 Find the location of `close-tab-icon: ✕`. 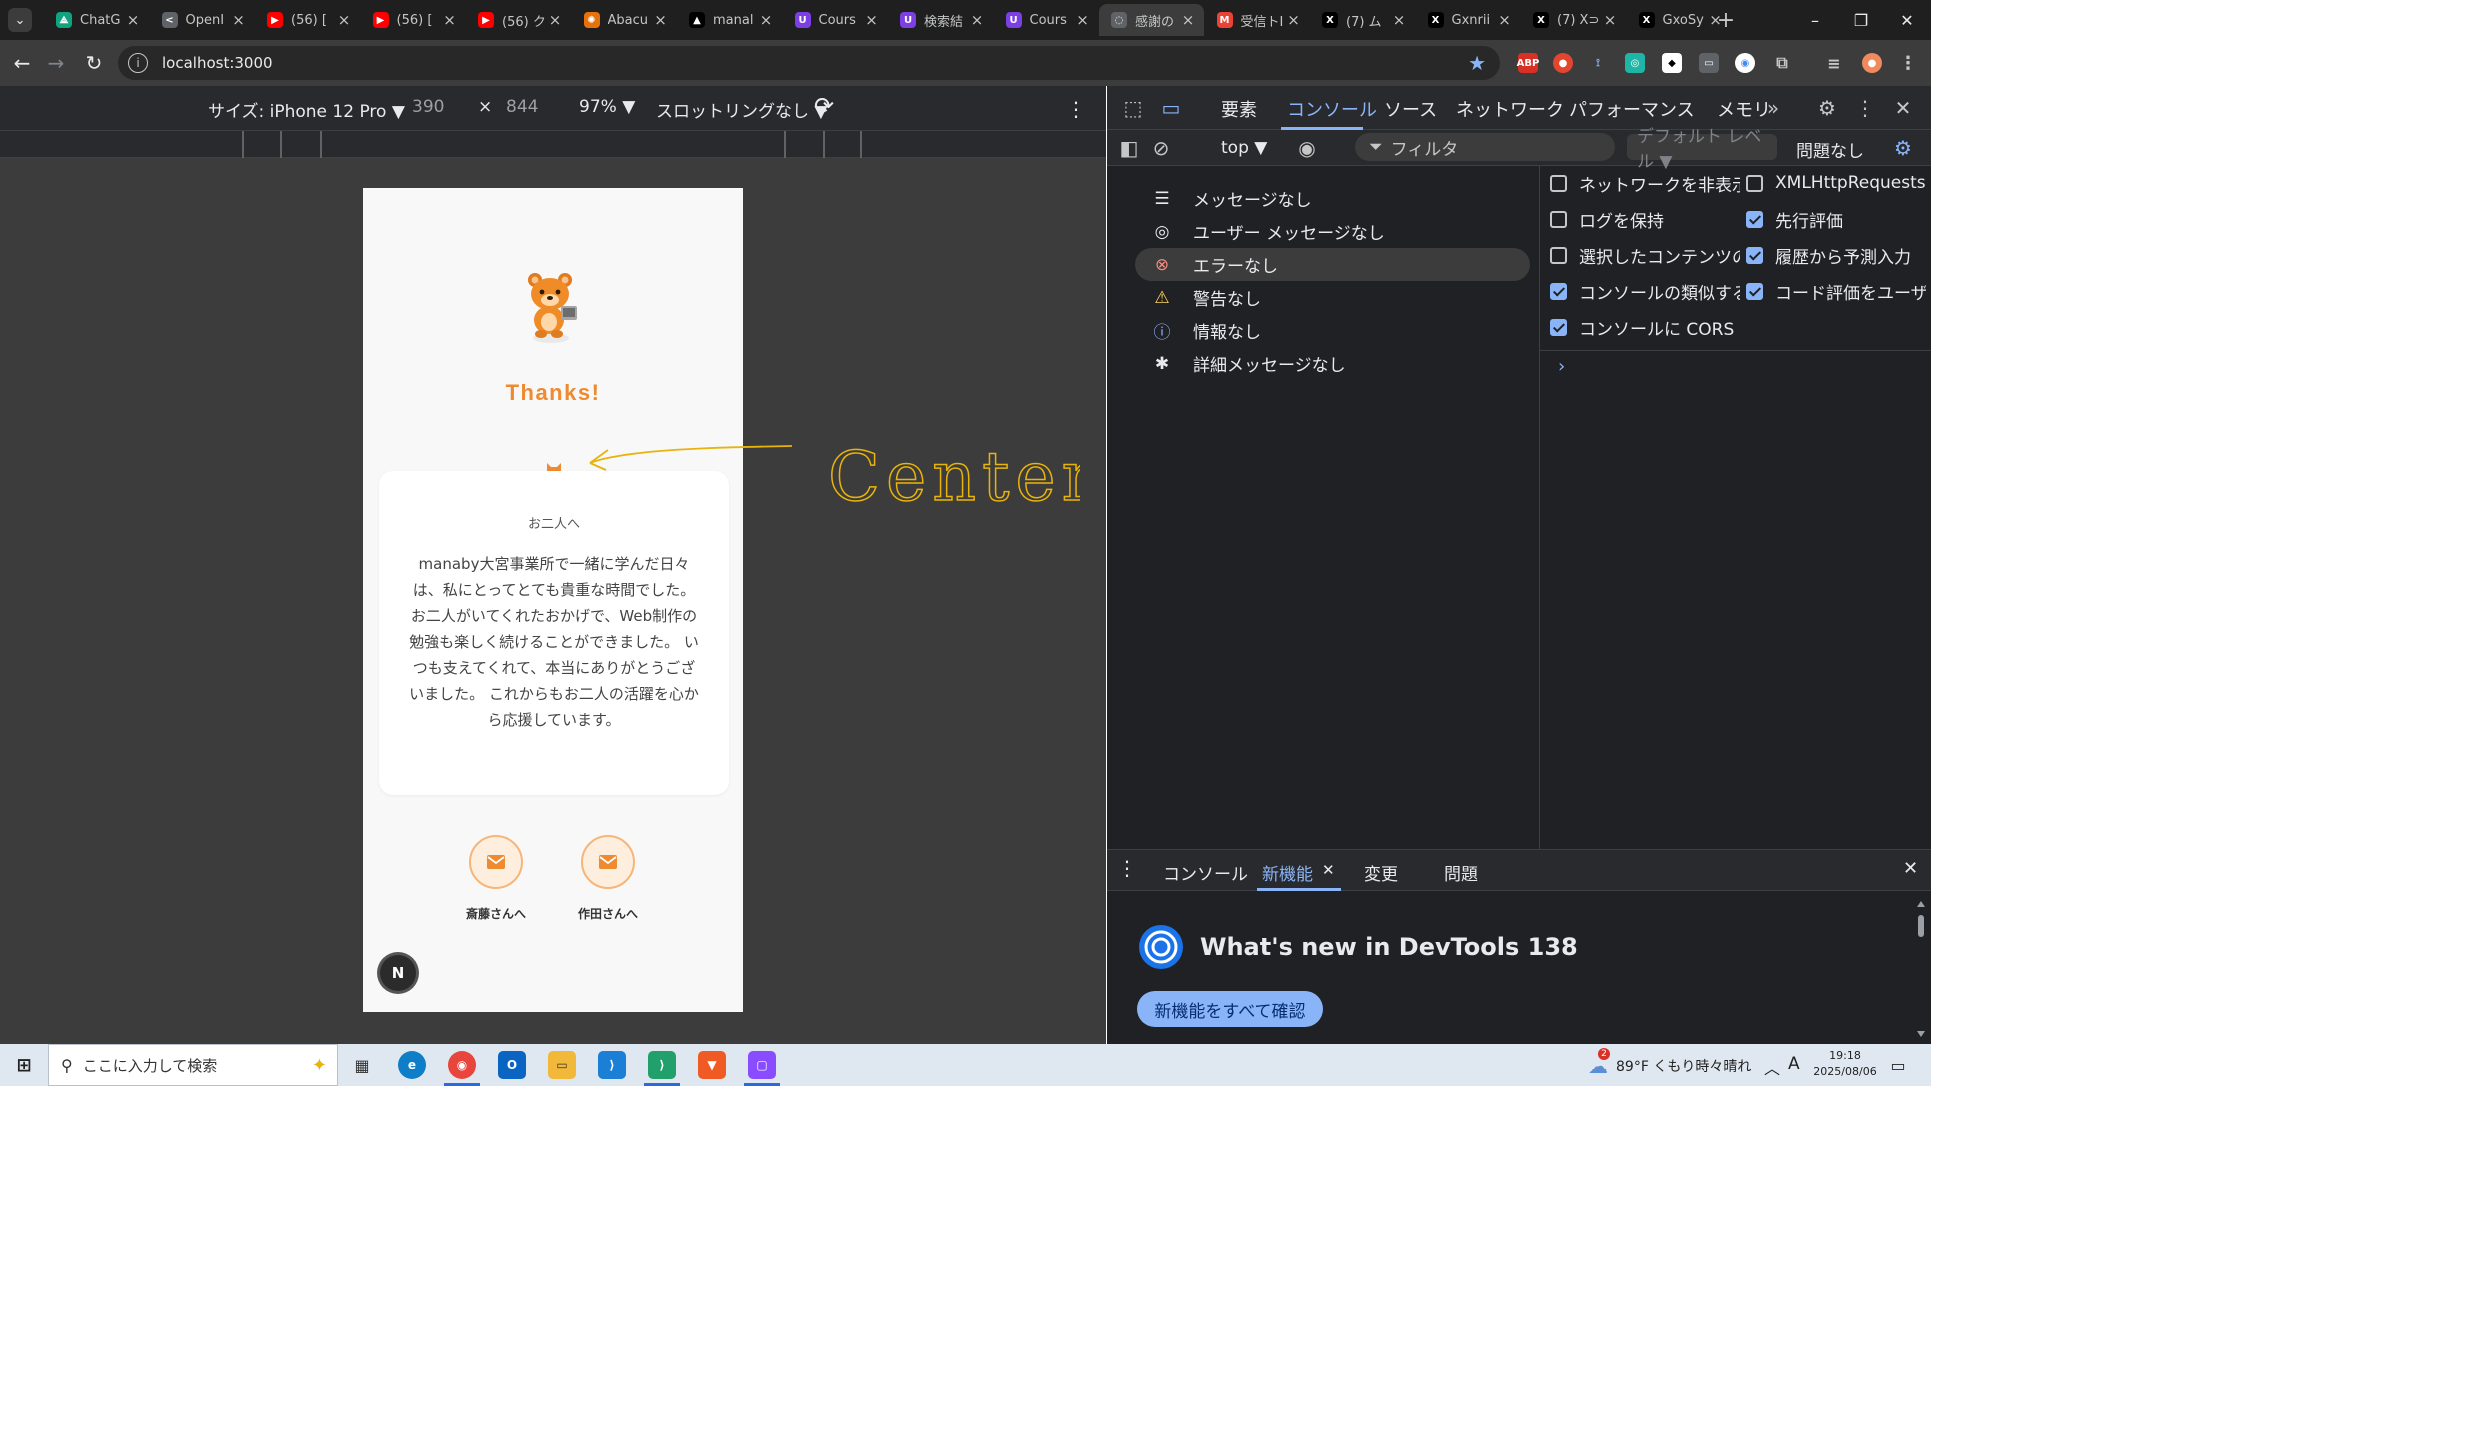

close-tab-icon: ✕ is located at coordinates (1328, 870).